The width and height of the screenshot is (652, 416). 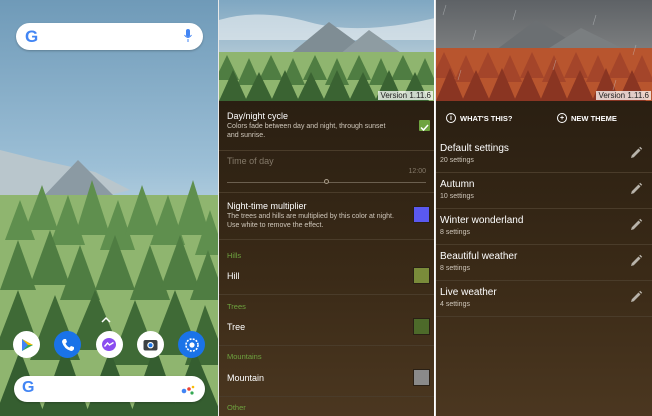 What do you see at coordinates (544, 227) in the screenshot?
I see `theme-item-winter-wonderland: Winter wonderland 8 settings` at bounding box center [544, 227].